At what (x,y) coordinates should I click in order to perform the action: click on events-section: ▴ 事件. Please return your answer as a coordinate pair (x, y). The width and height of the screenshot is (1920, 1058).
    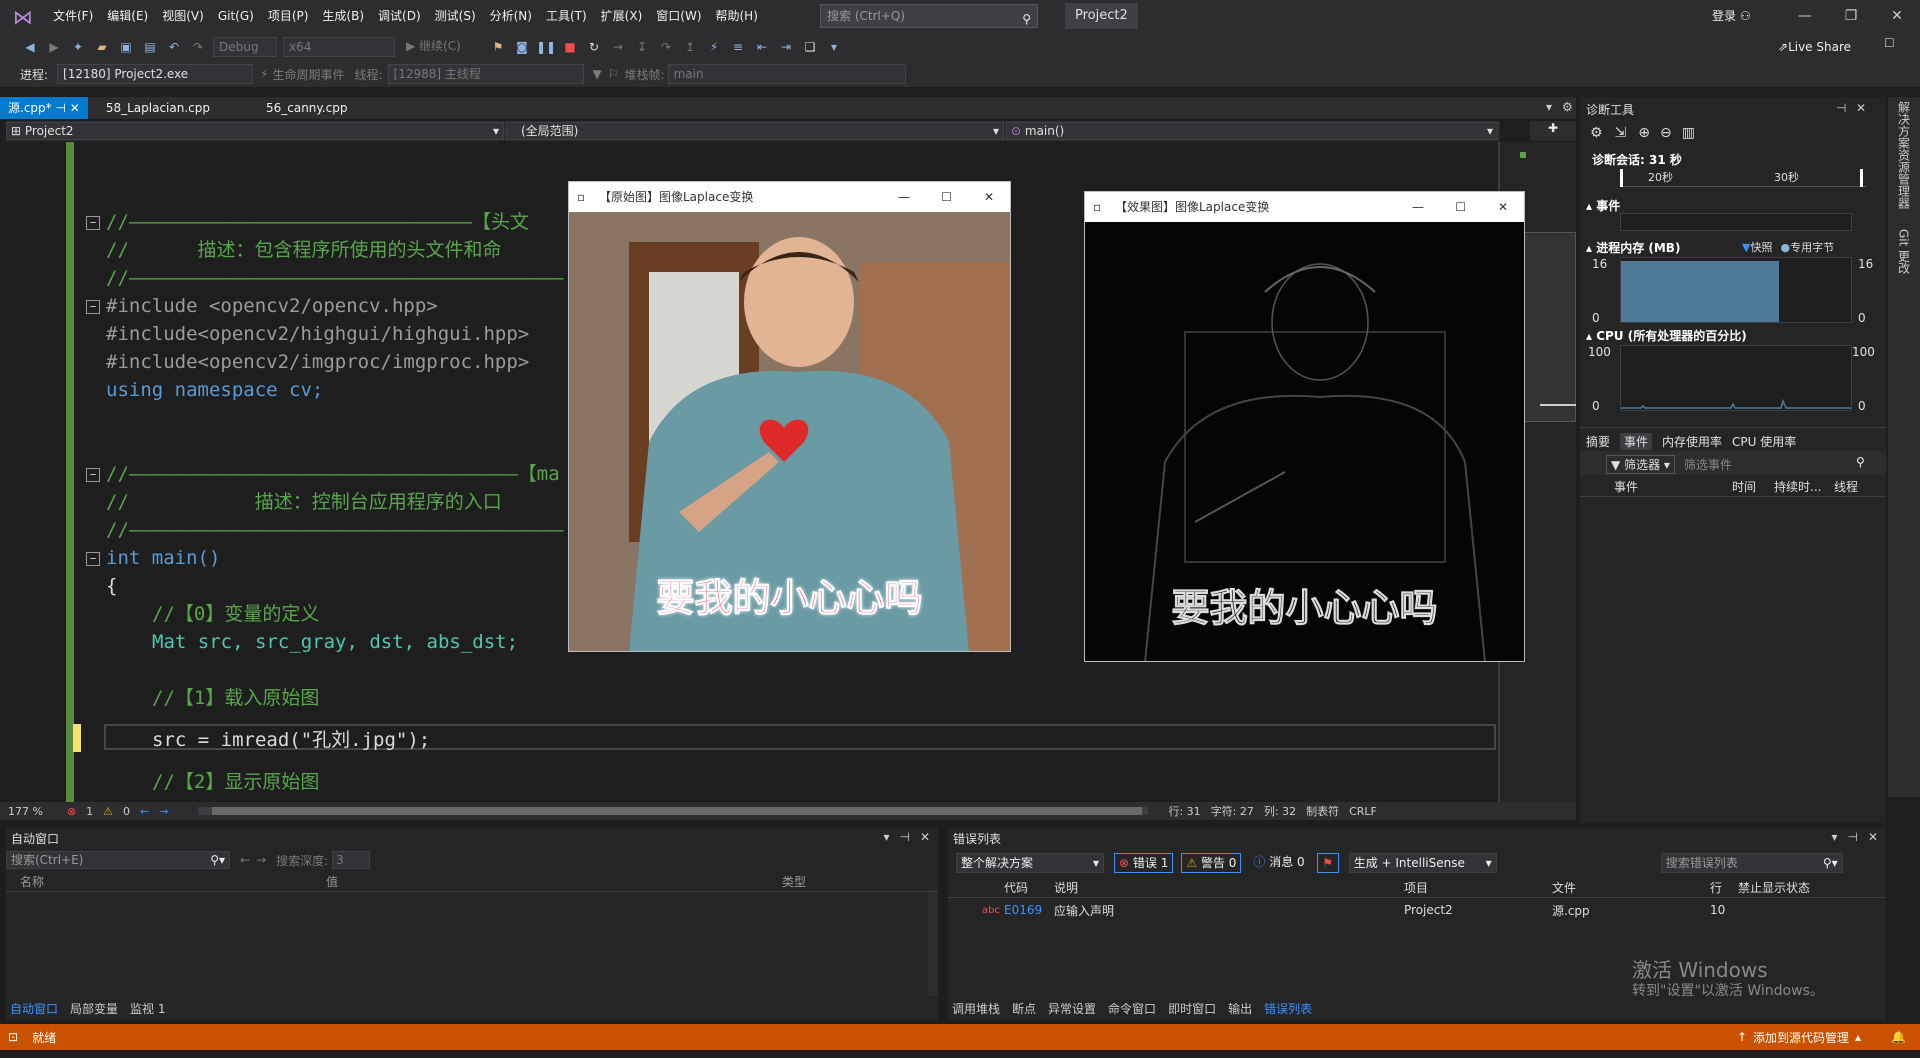
    Looking at the image, I should click on (1603, 205).